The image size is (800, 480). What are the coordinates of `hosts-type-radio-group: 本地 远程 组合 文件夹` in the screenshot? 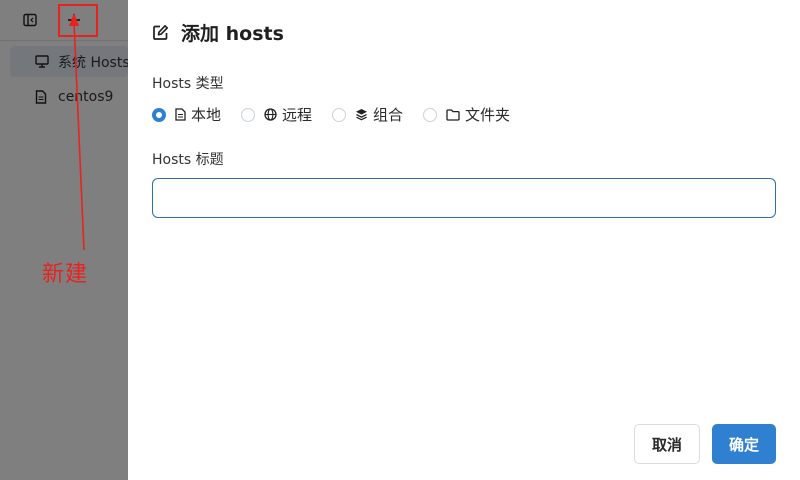 It's located at (341, 114).